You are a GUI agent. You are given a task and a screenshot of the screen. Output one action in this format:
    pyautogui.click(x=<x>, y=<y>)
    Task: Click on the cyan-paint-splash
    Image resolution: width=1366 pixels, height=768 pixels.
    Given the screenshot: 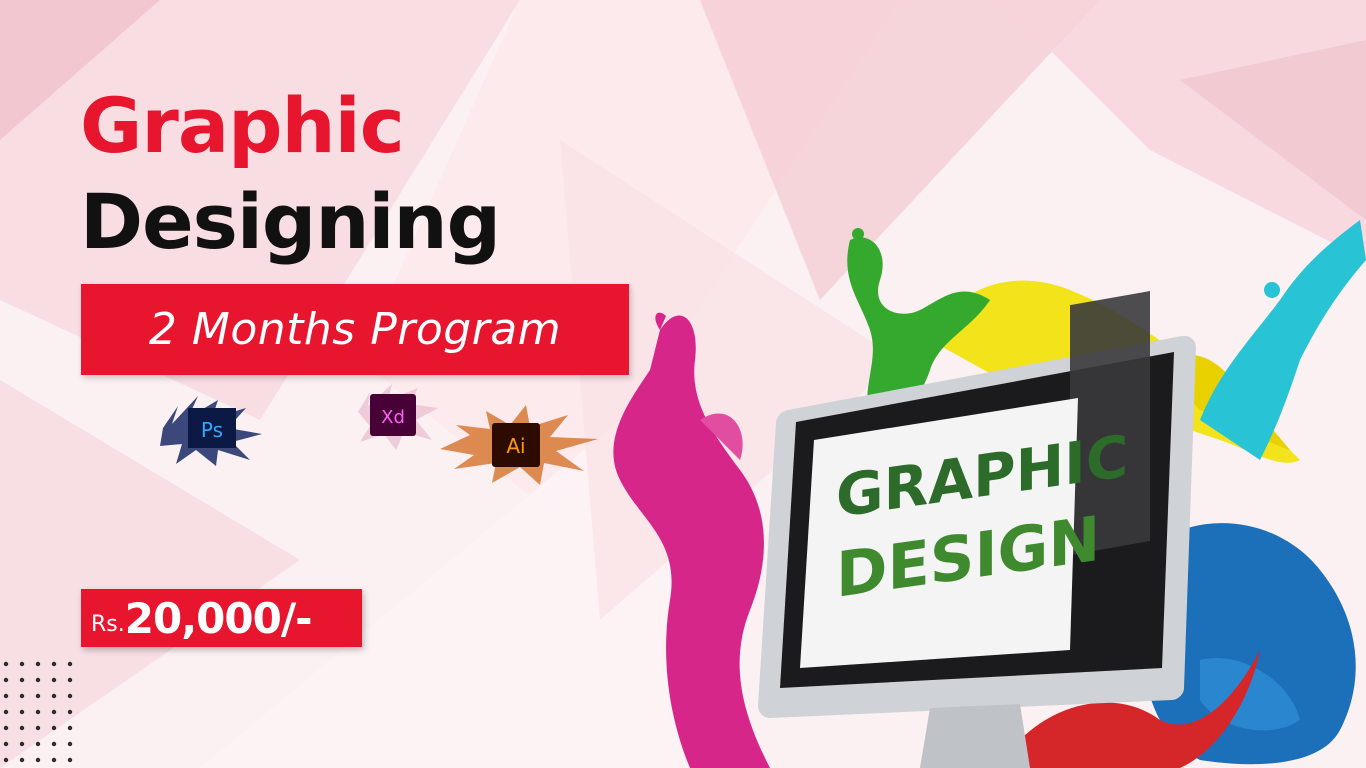 What is the action you would take?
    pyautogui.click(x=1283, y=340)
    